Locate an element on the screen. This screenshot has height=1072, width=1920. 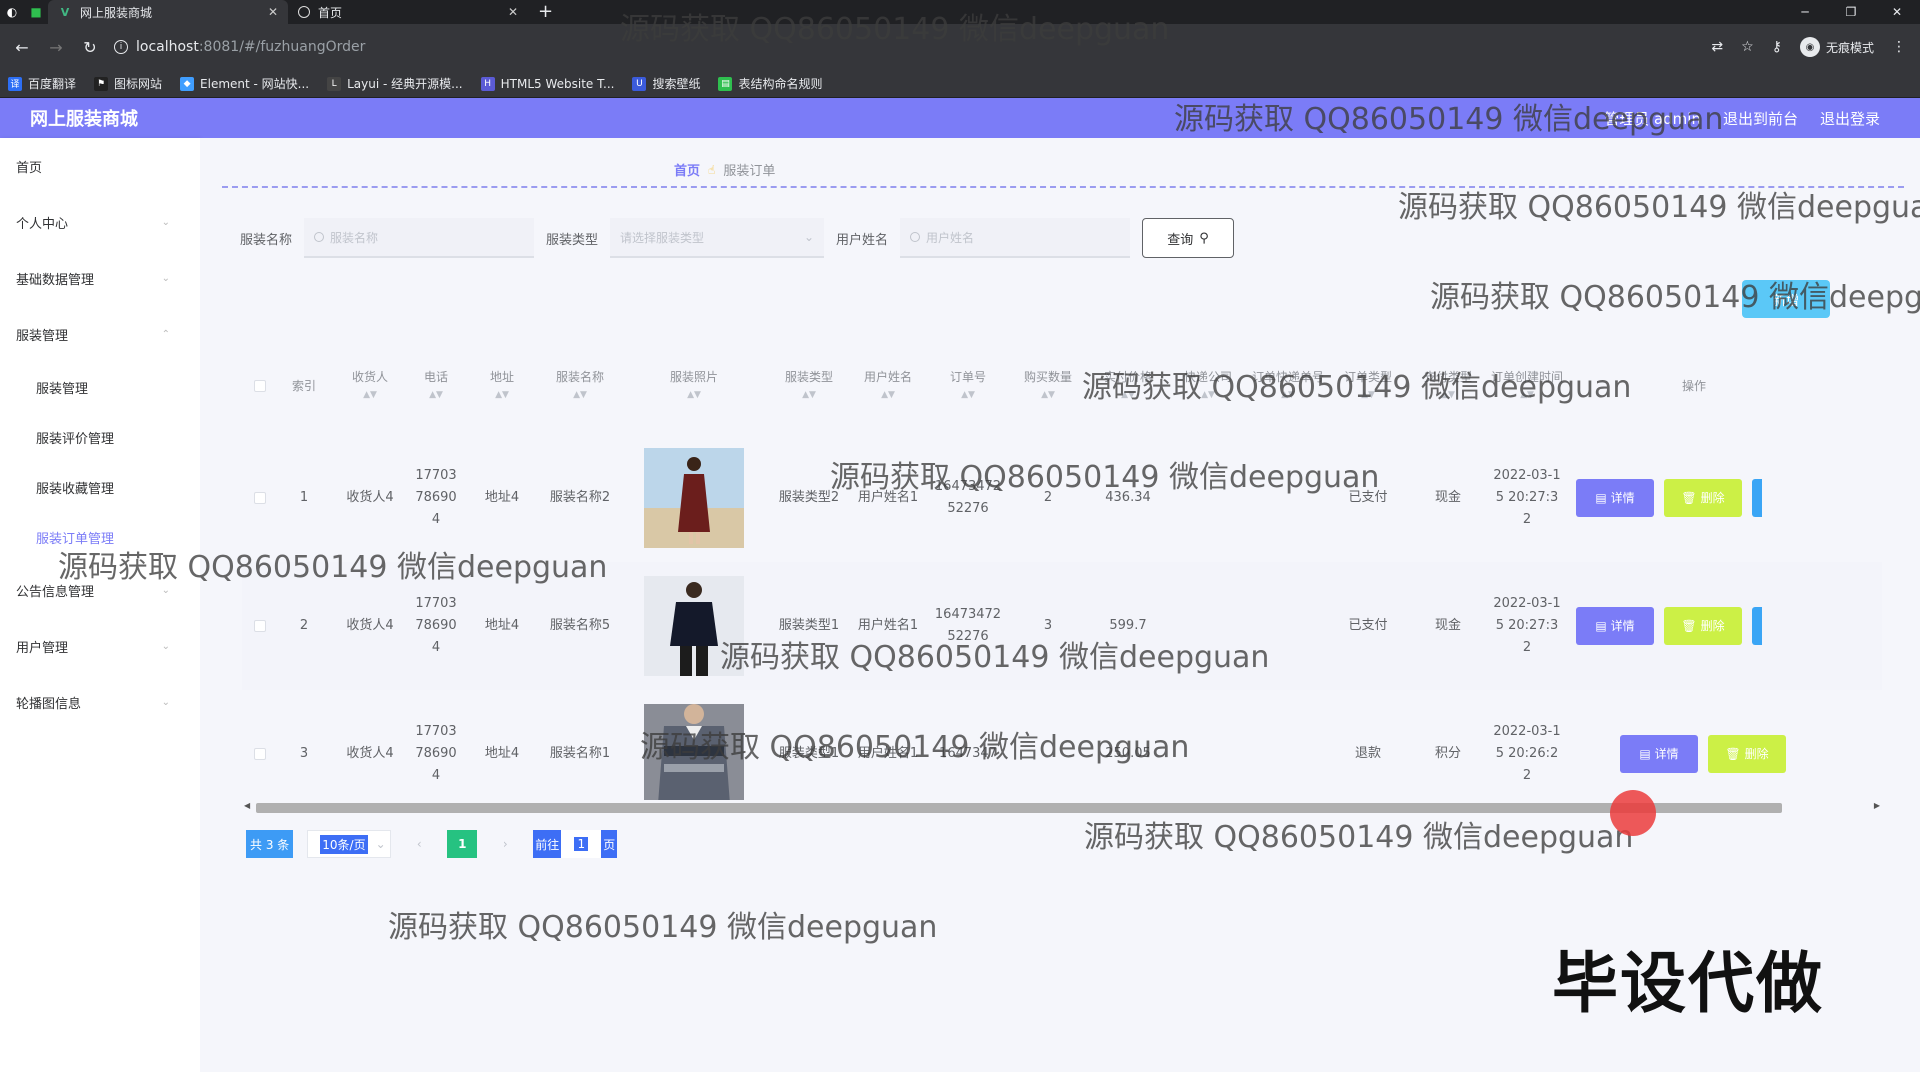
next-page-button: › is located at coordinates (505, 844).